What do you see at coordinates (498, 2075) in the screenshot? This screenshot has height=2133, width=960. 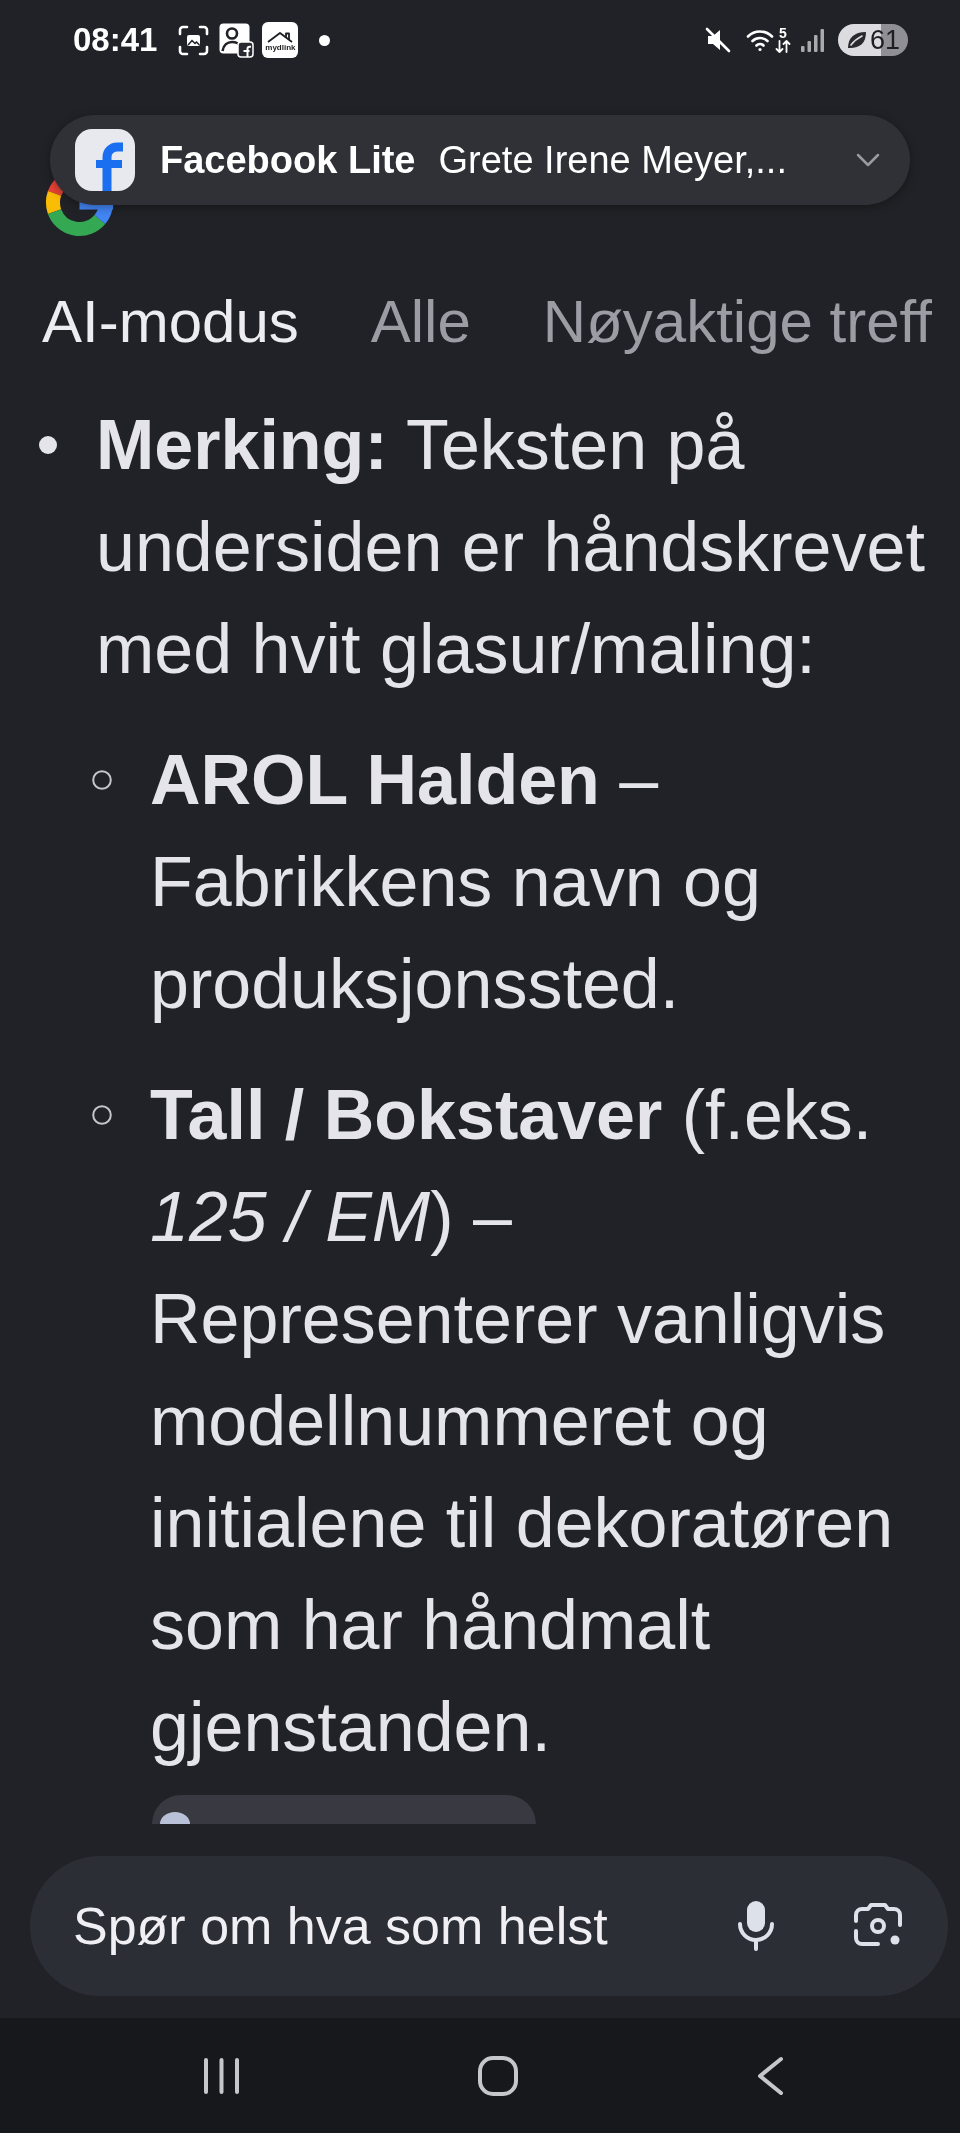 I see `home-icon` at bounding box center [498, 2075].